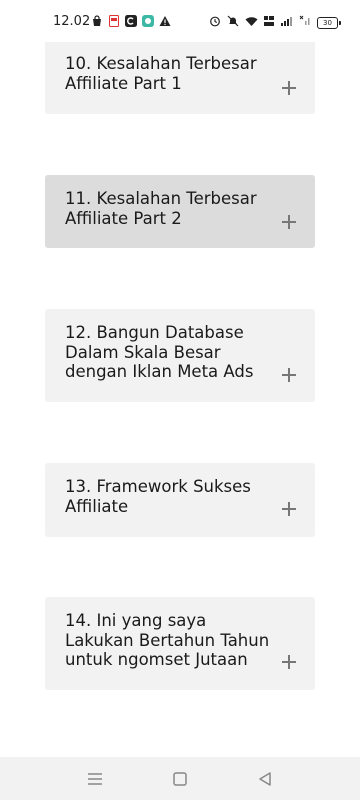 The width and height of the screenshot is (360, 800). Describe the element at coordinates (114, 20) in the screenshot. I see `pdf-icon` at that location.